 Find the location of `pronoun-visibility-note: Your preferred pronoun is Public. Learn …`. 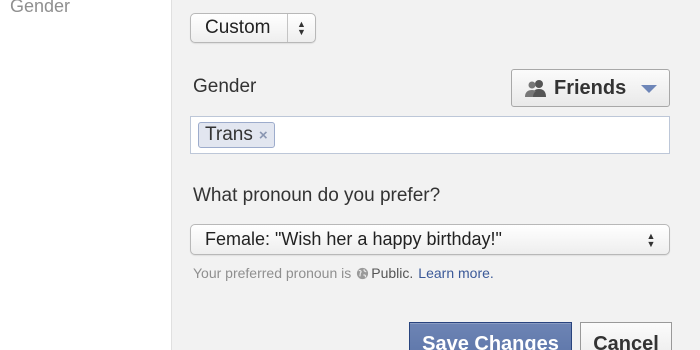

pronoun-visibility-note: Your preferred pronoun is Public. Learn … is located at coordinates (343, 273).